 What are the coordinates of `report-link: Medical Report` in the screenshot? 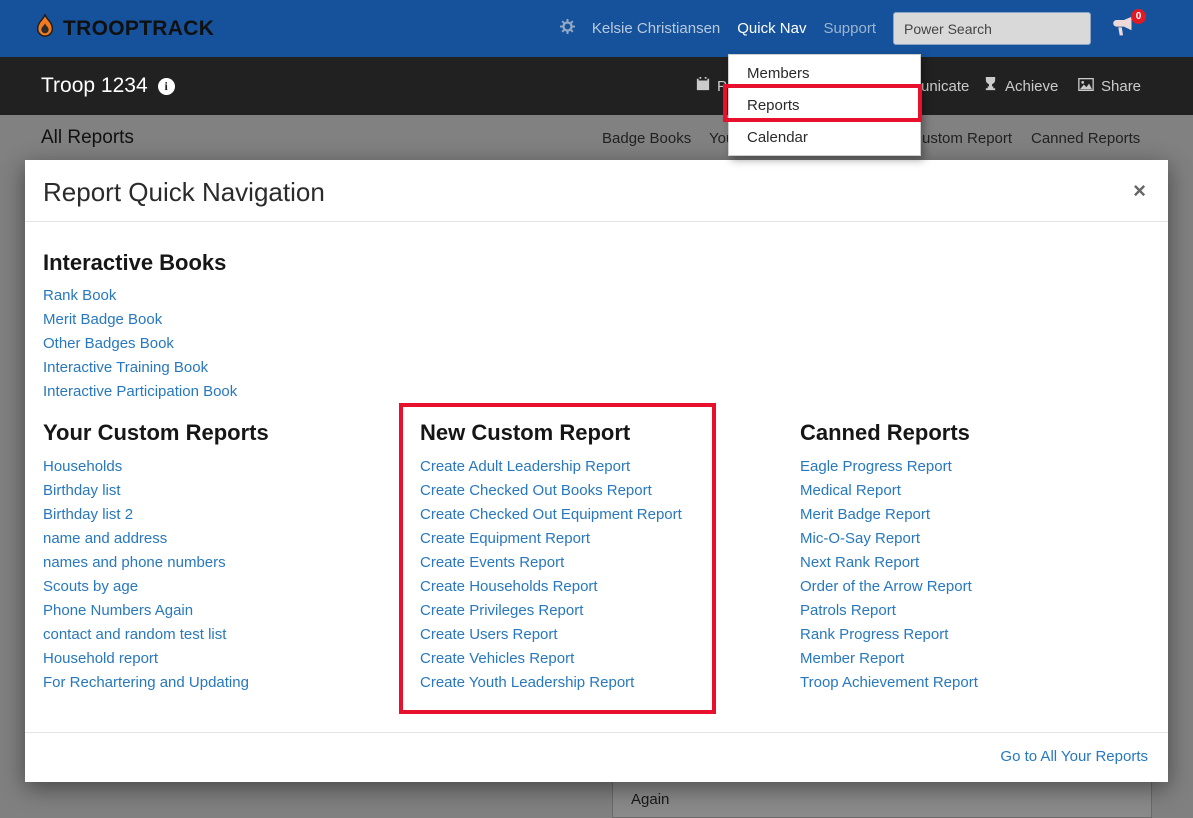 It's located at (850, 491).